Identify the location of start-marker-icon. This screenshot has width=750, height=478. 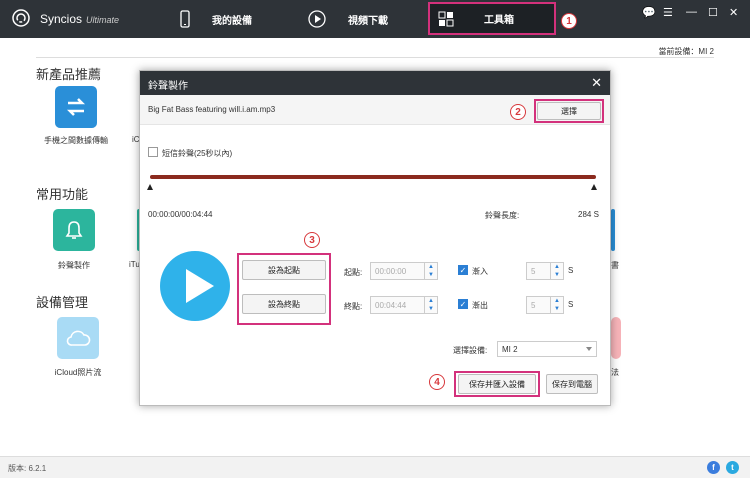
(150, 187).